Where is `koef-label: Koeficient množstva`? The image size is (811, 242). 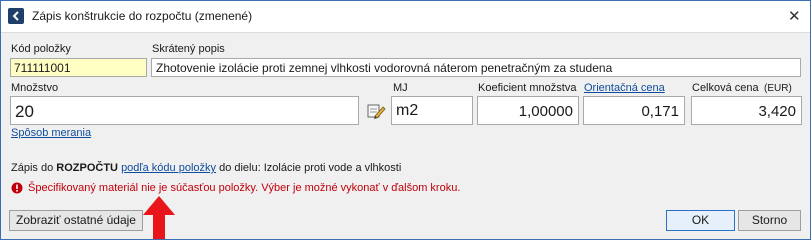 koef-label: Koeficient množstva is located at coordinates (527, 88).